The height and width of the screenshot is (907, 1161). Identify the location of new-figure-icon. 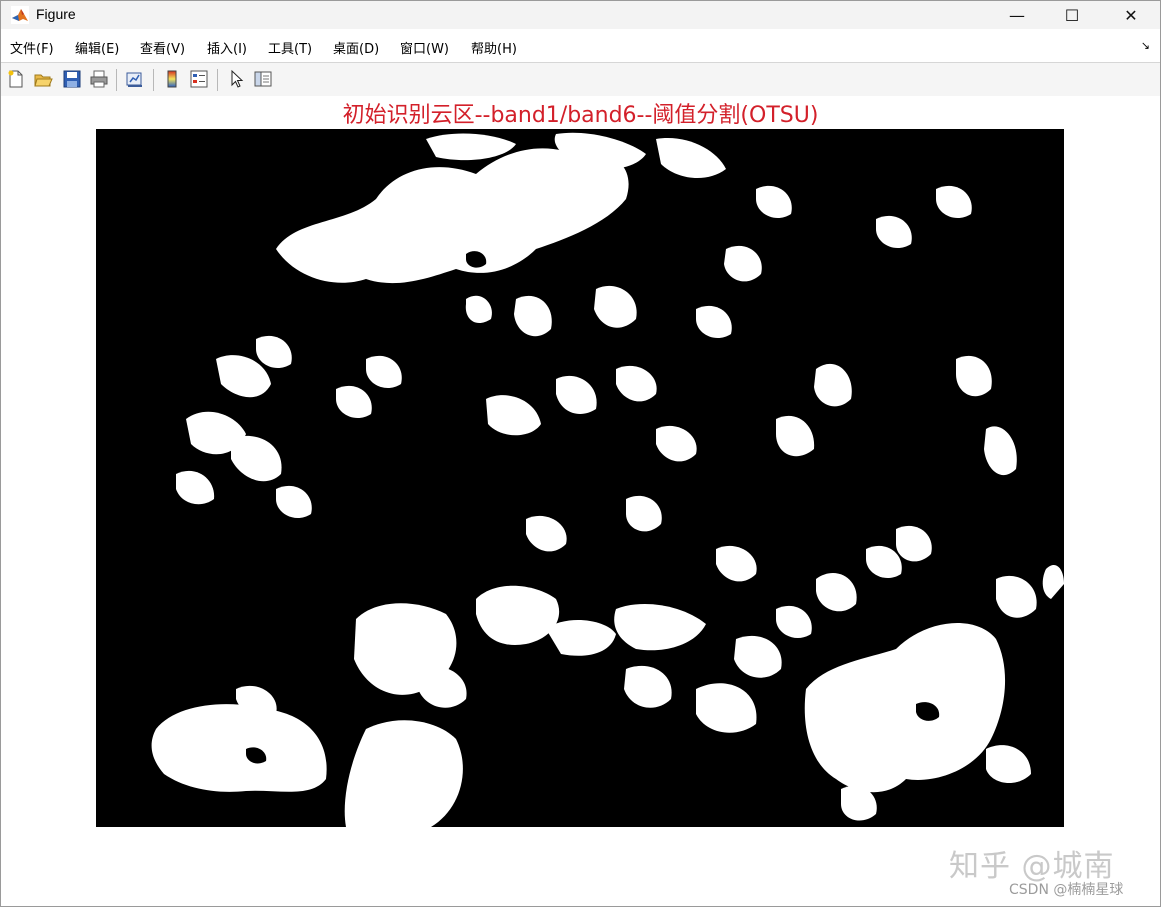
(16, 79).